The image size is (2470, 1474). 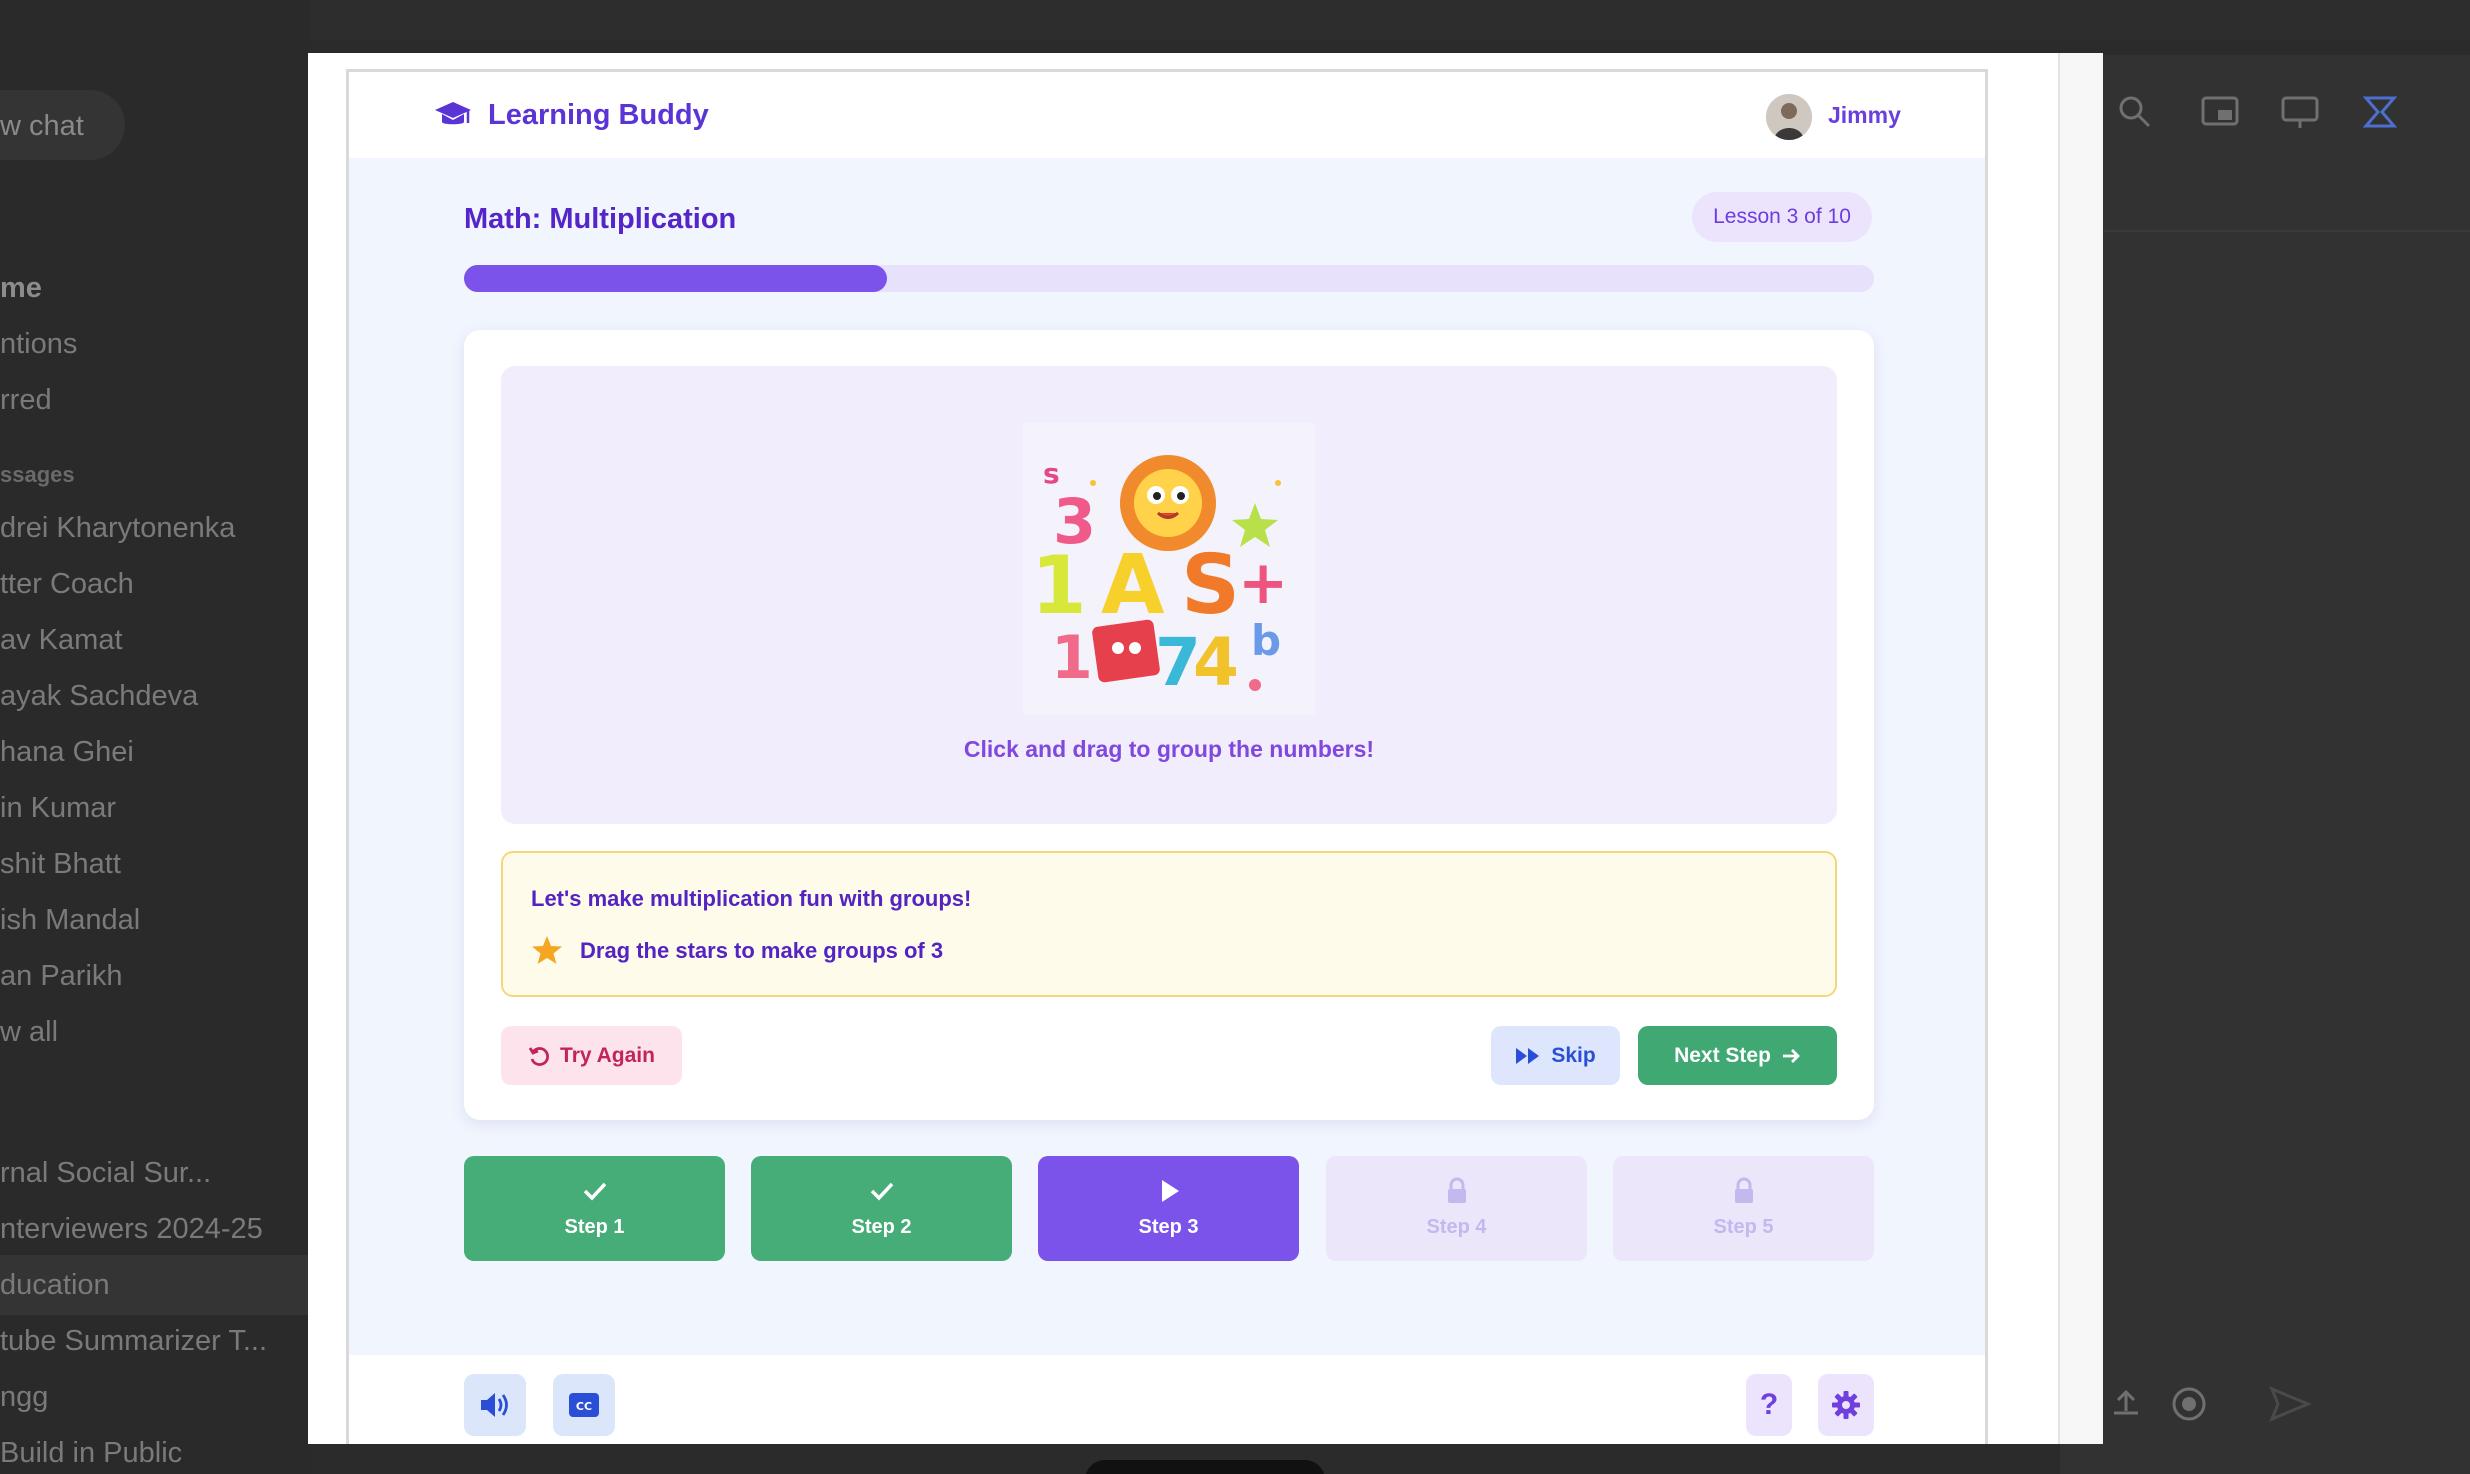 What do you see at coordinates (1169, 749) in the screenshot?
I see `stage-instruction: Click and drag to group the numbers!` at bounding box center [1169, 749].